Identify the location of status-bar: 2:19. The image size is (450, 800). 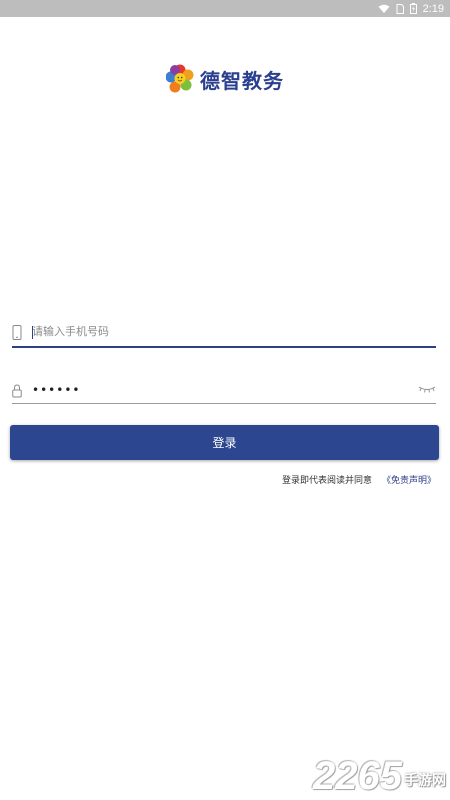
(225, 8).